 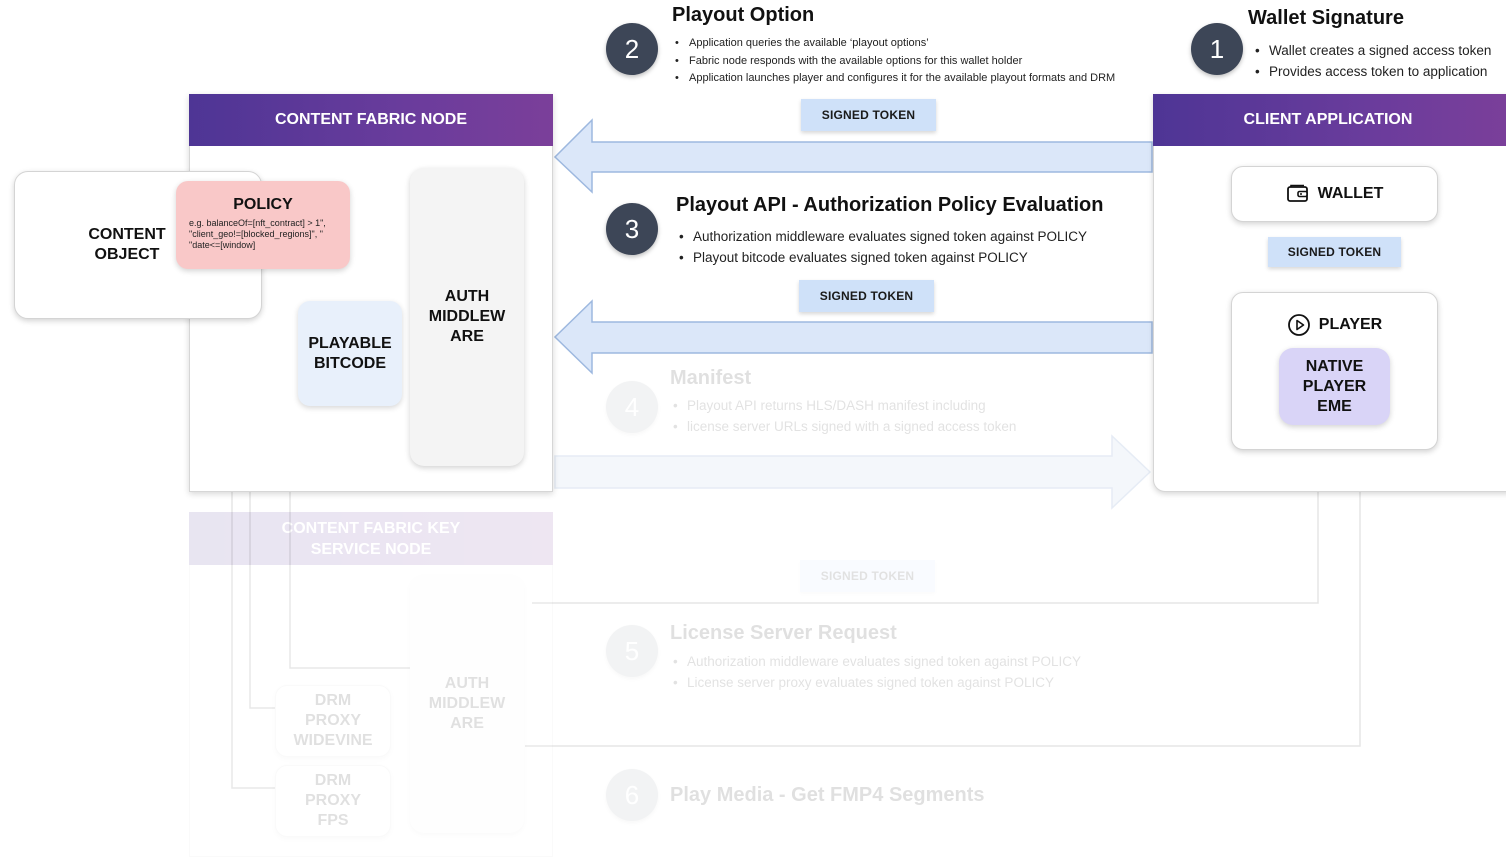 I want to click on step3-badge: 3, so click(x=632, y=229).